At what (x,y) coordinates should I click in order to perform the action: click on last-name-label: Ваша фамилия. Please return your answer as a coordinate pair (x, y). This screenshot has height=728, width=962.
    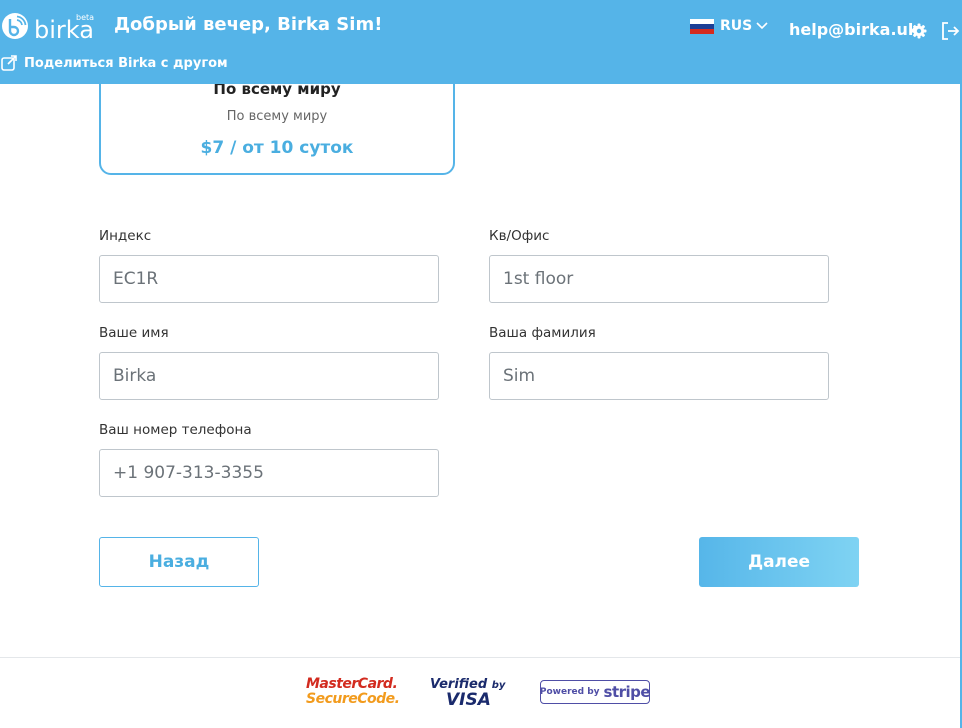
    Looking at the image, I should click on (542, 333).